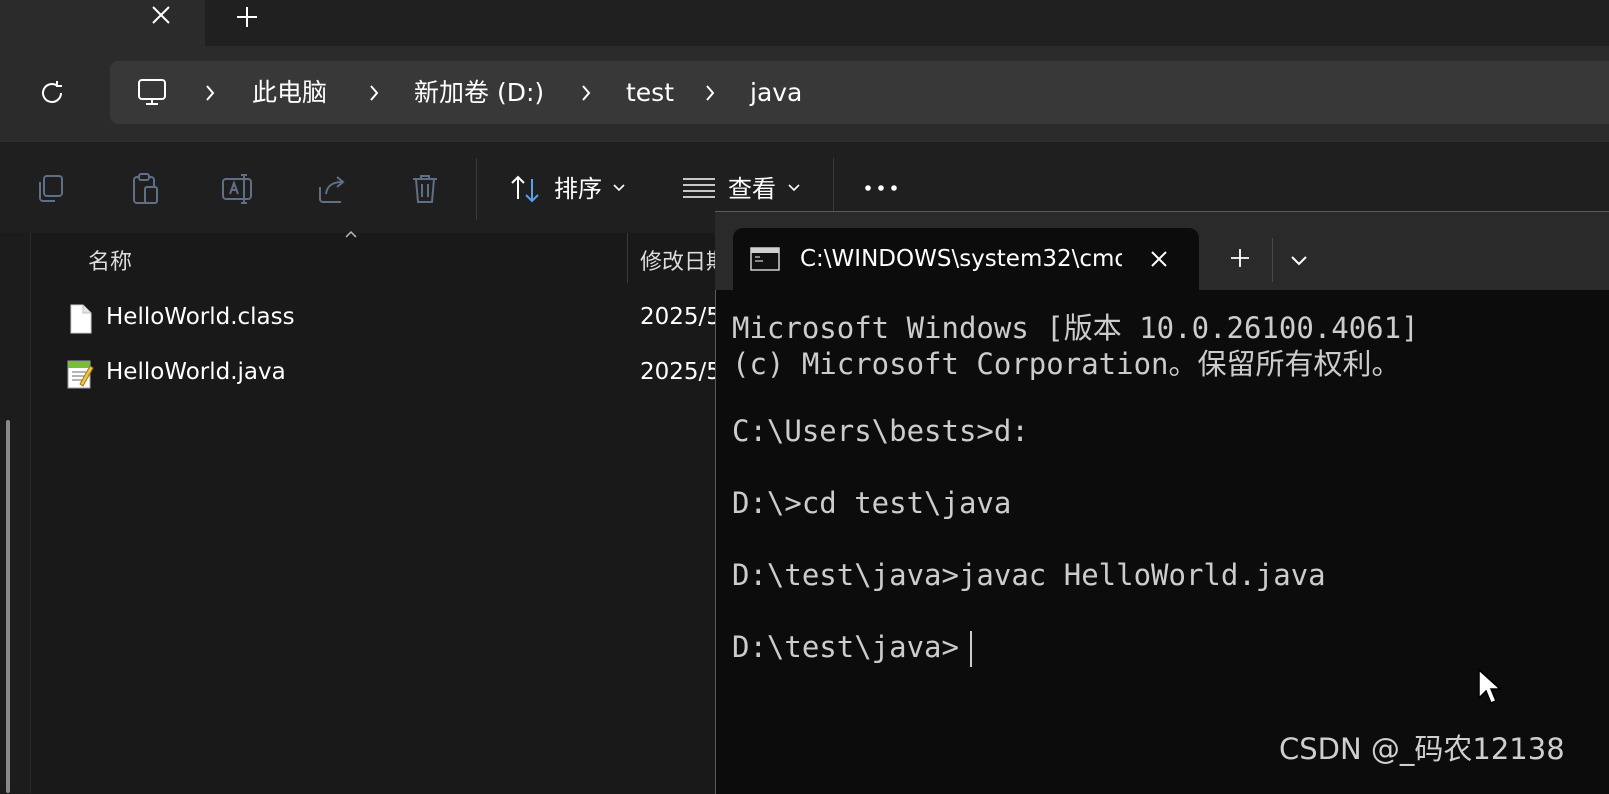 The image size is (1609, 794). I want to click on console-line: (c) Microsoft Corporation。保留所有权利。, so click(1066, 364).